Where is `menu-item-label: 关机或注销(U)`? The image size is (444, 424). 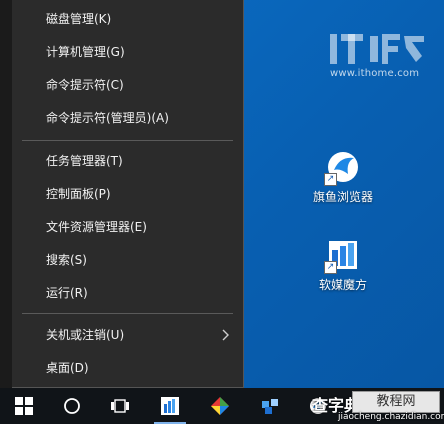 menu-item-label: 关机或注销(U) is located at coordinates (85, 335).